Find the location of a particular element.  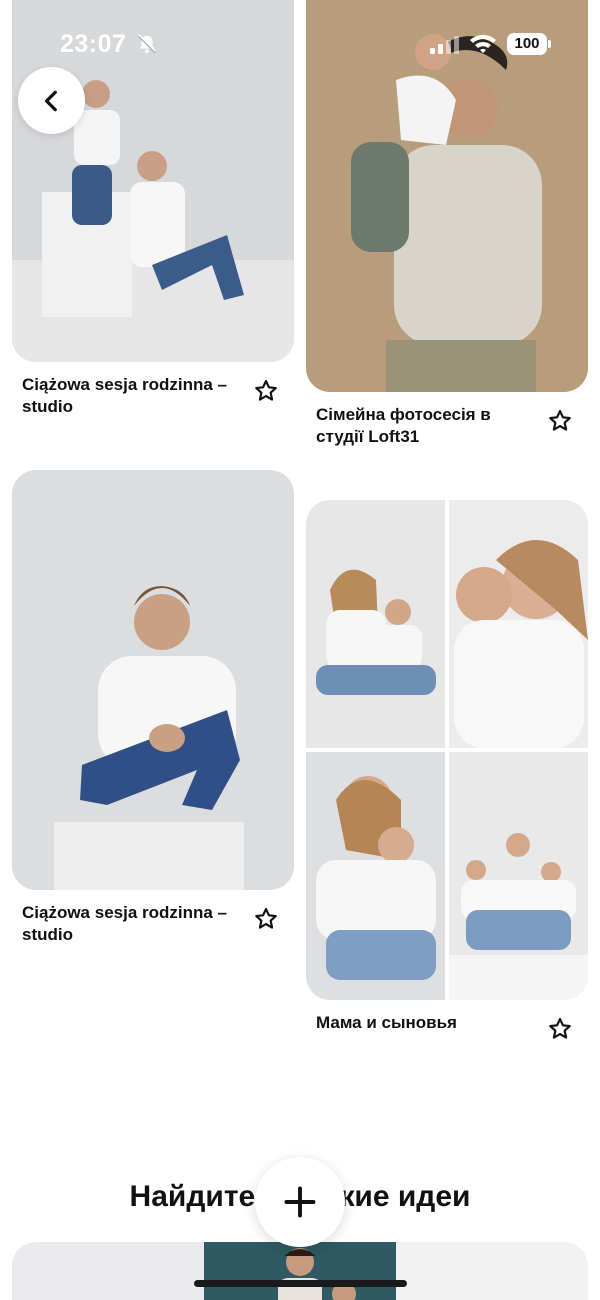

pin-title-3: Ciążowa sesja rodzinna – studio is located at coordinates (134, 924).